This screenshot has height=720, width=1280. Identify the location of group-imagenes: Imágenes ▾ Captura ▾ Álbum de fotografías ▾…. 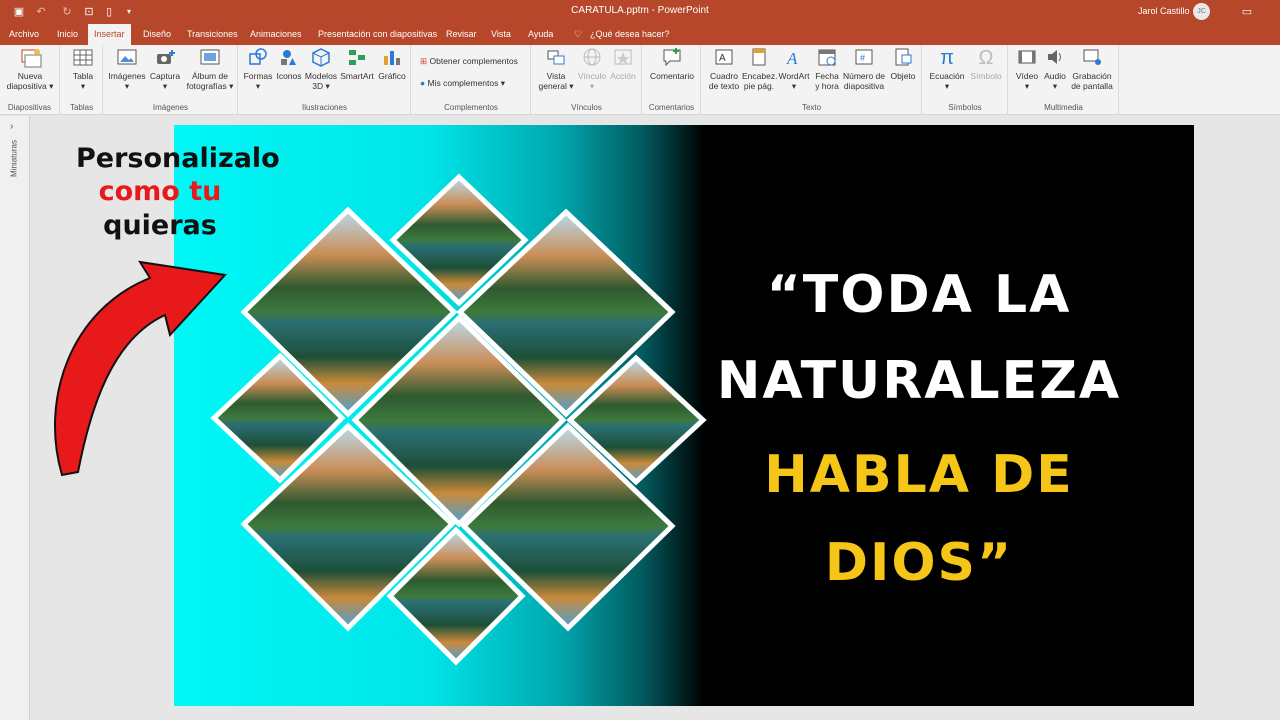
(171, 80).